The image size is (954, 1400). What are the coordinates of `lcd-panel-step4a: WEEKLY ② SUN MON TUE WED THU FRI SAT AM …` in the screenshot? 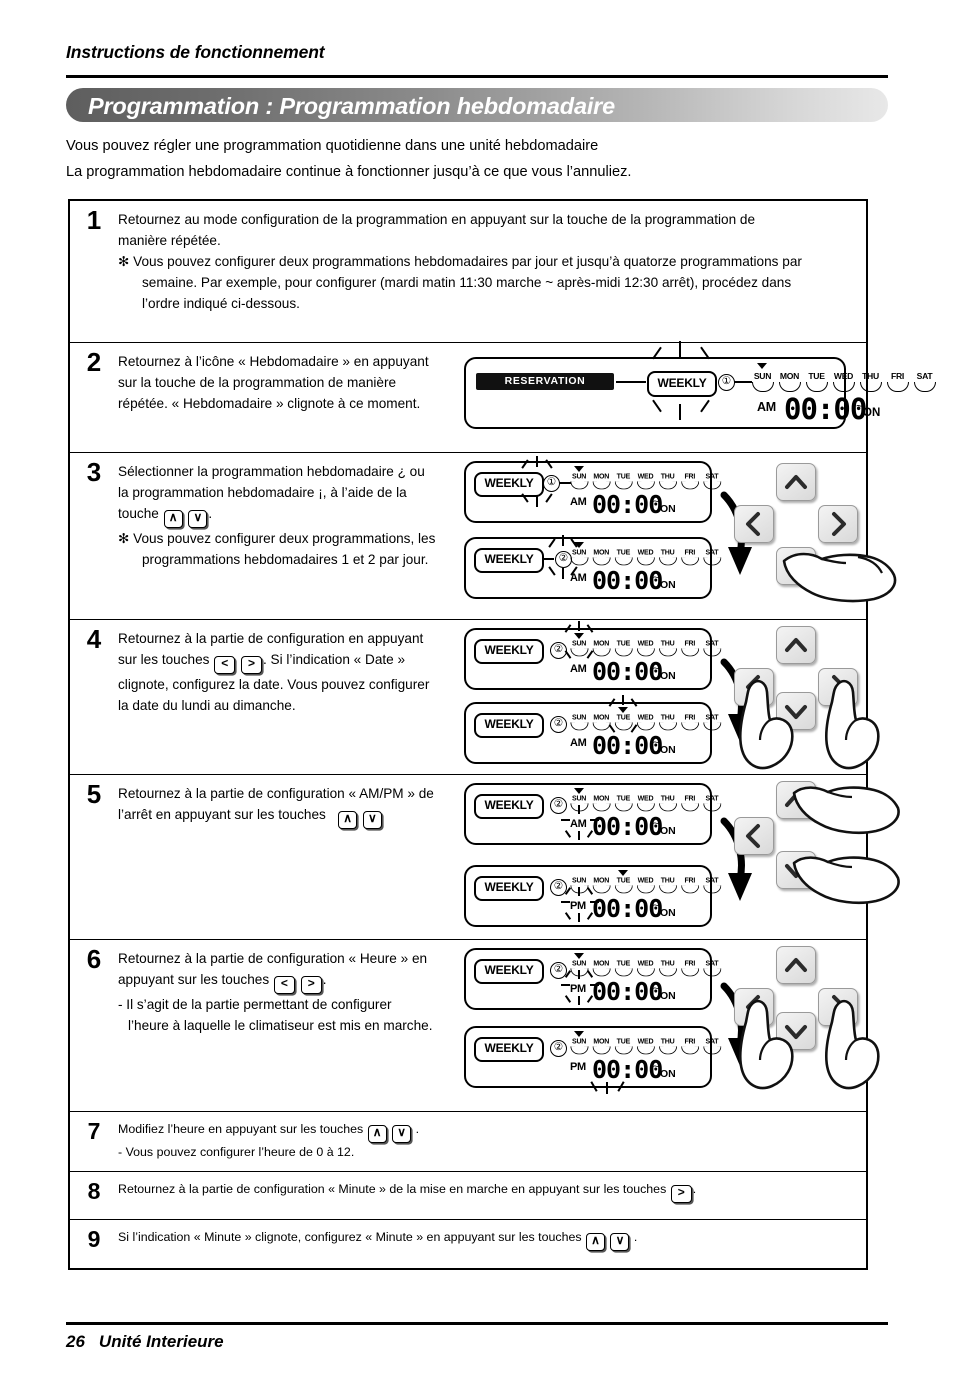 It's located at (592, 655).